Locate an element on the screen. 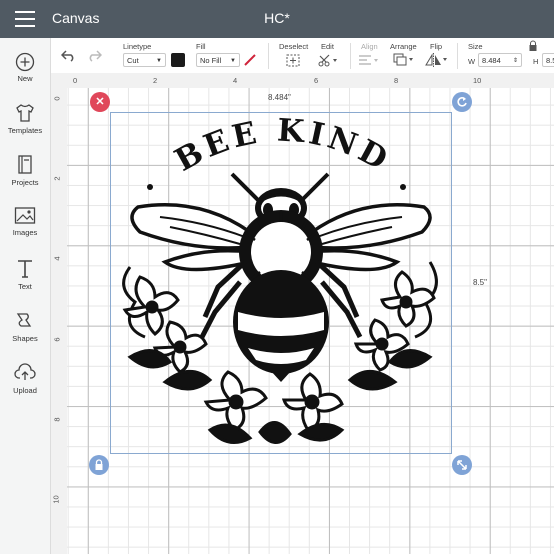 This screenshot has height=554, width=554. sidebar-item-label: Upload is located at coordinates (25, 390).